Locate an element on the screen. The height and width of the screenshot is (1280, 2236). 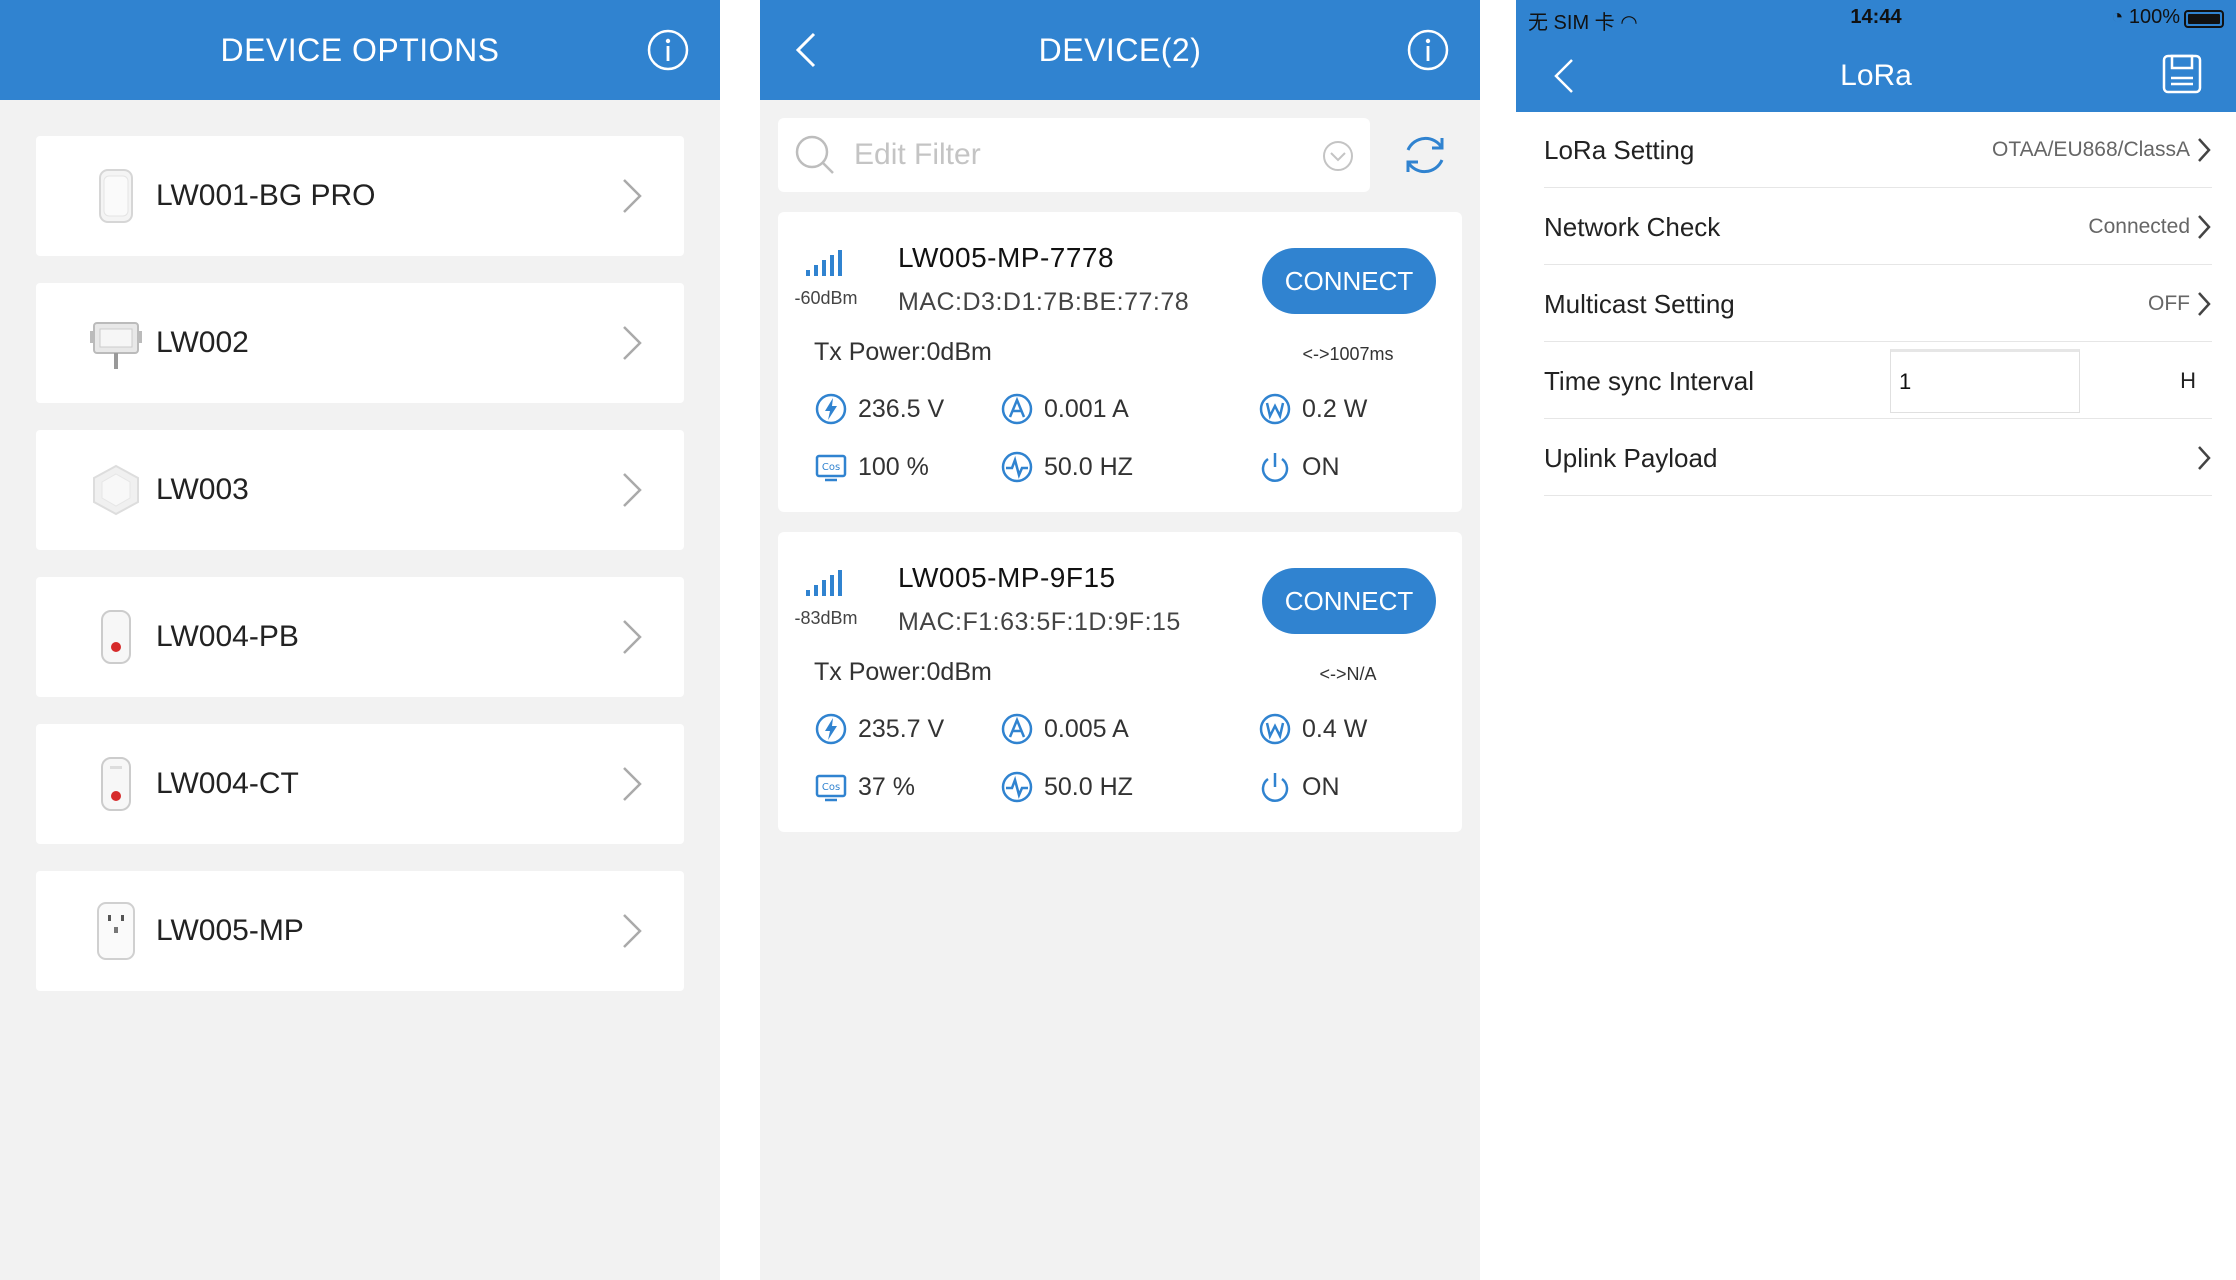
multicast-setting-row: Multicast Setting OFF is located at coordinates (1878, 304).